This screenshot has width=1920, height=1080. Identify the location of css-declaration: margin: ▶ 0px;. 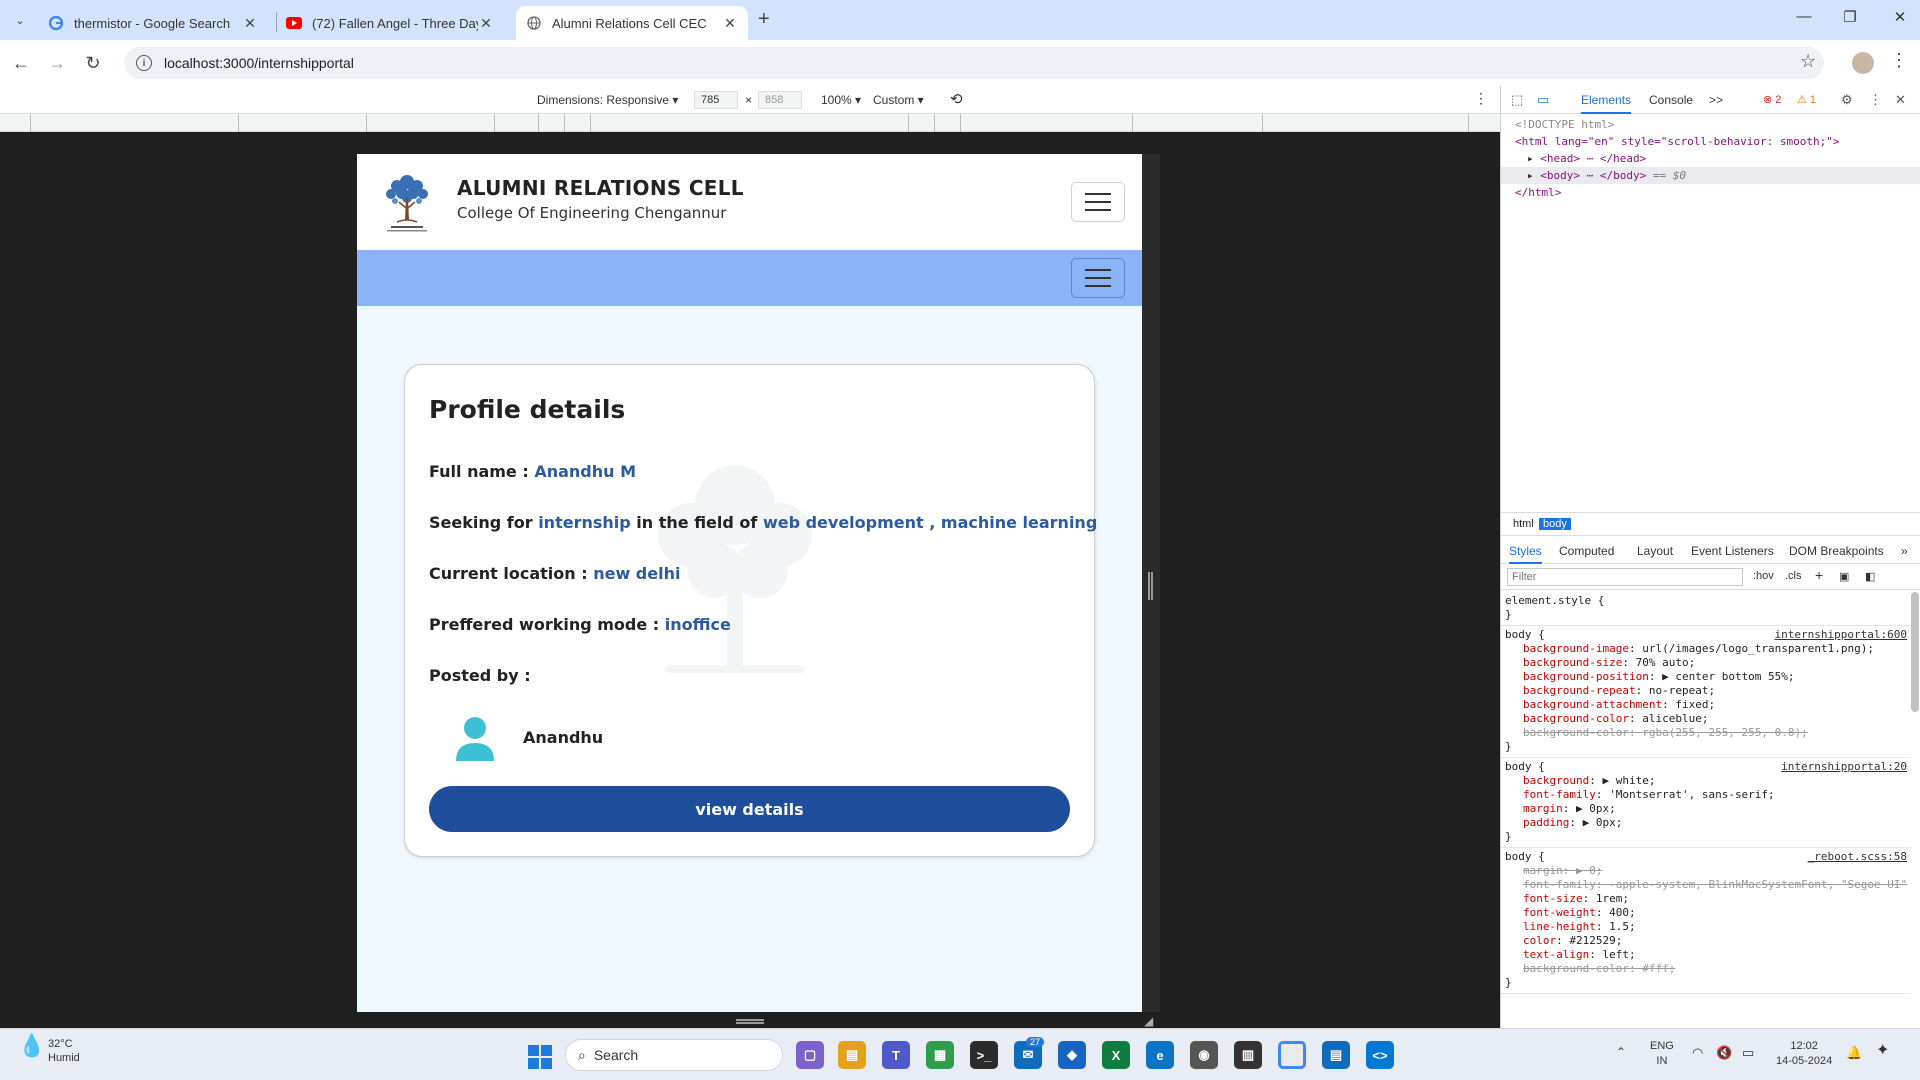
(1706, 809).